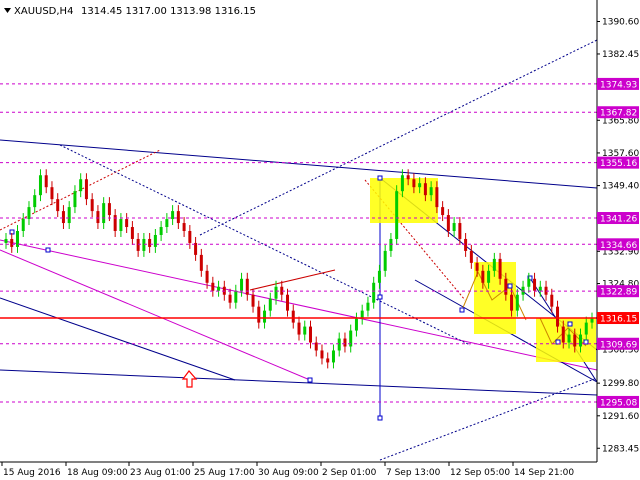 This screenshot has height=480, width=640. What do you see at coordinates (97, 473) in the screenshot?
I see `x-tick-label: 18 Aug 09:00` at bounding box center [97, 473].